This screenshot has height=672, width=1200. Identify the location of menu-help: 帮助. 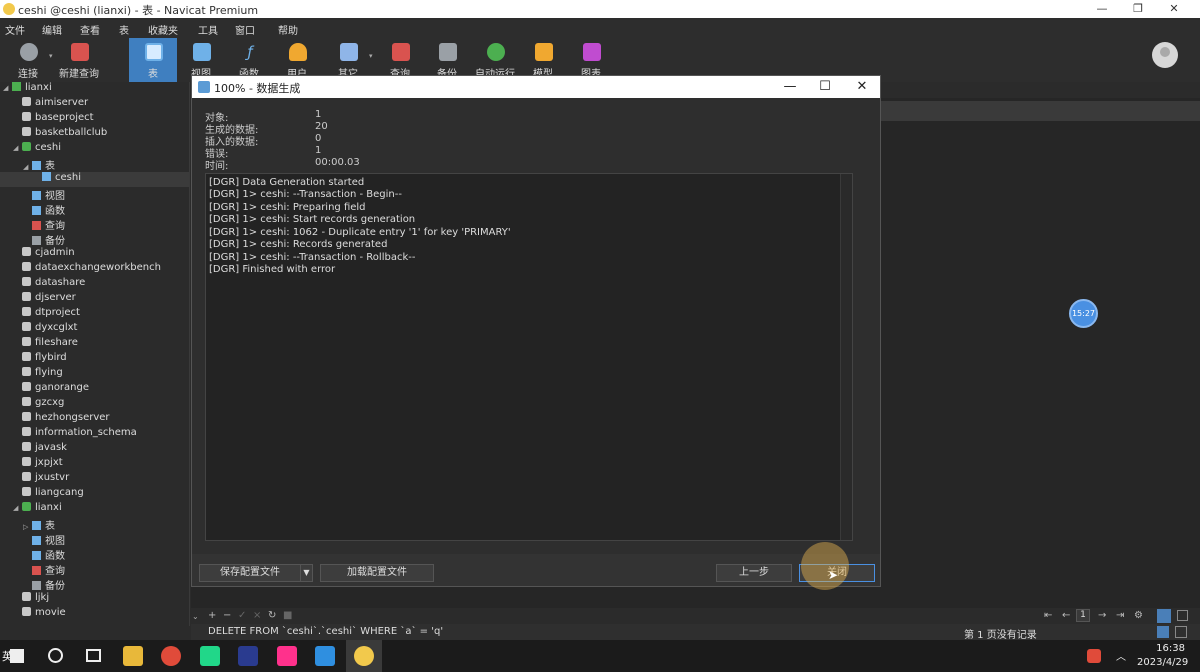
(288, 29).